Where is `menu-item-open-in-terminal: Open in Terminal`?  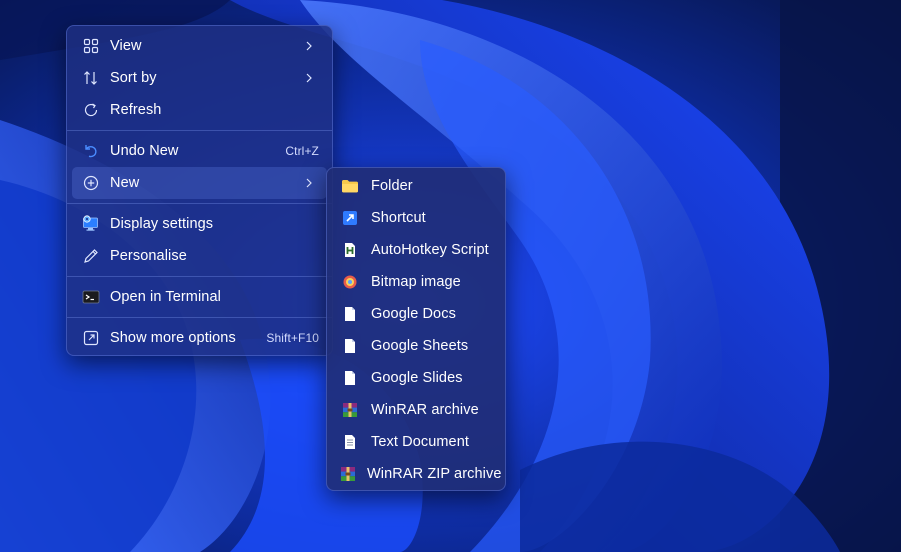 menu-item-open-in-terminal: Open in Terminal is located at coordinates (199, 297).